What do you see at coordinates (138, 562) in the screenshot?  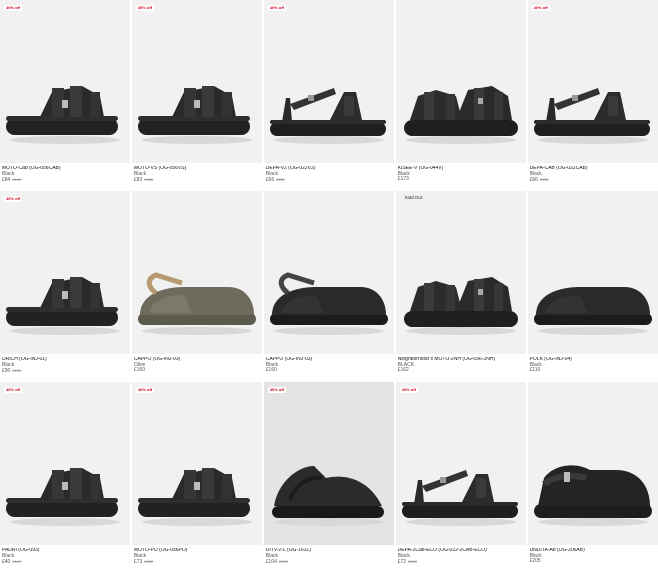 I see `product-price: £73` at bounding box center [138, 562].